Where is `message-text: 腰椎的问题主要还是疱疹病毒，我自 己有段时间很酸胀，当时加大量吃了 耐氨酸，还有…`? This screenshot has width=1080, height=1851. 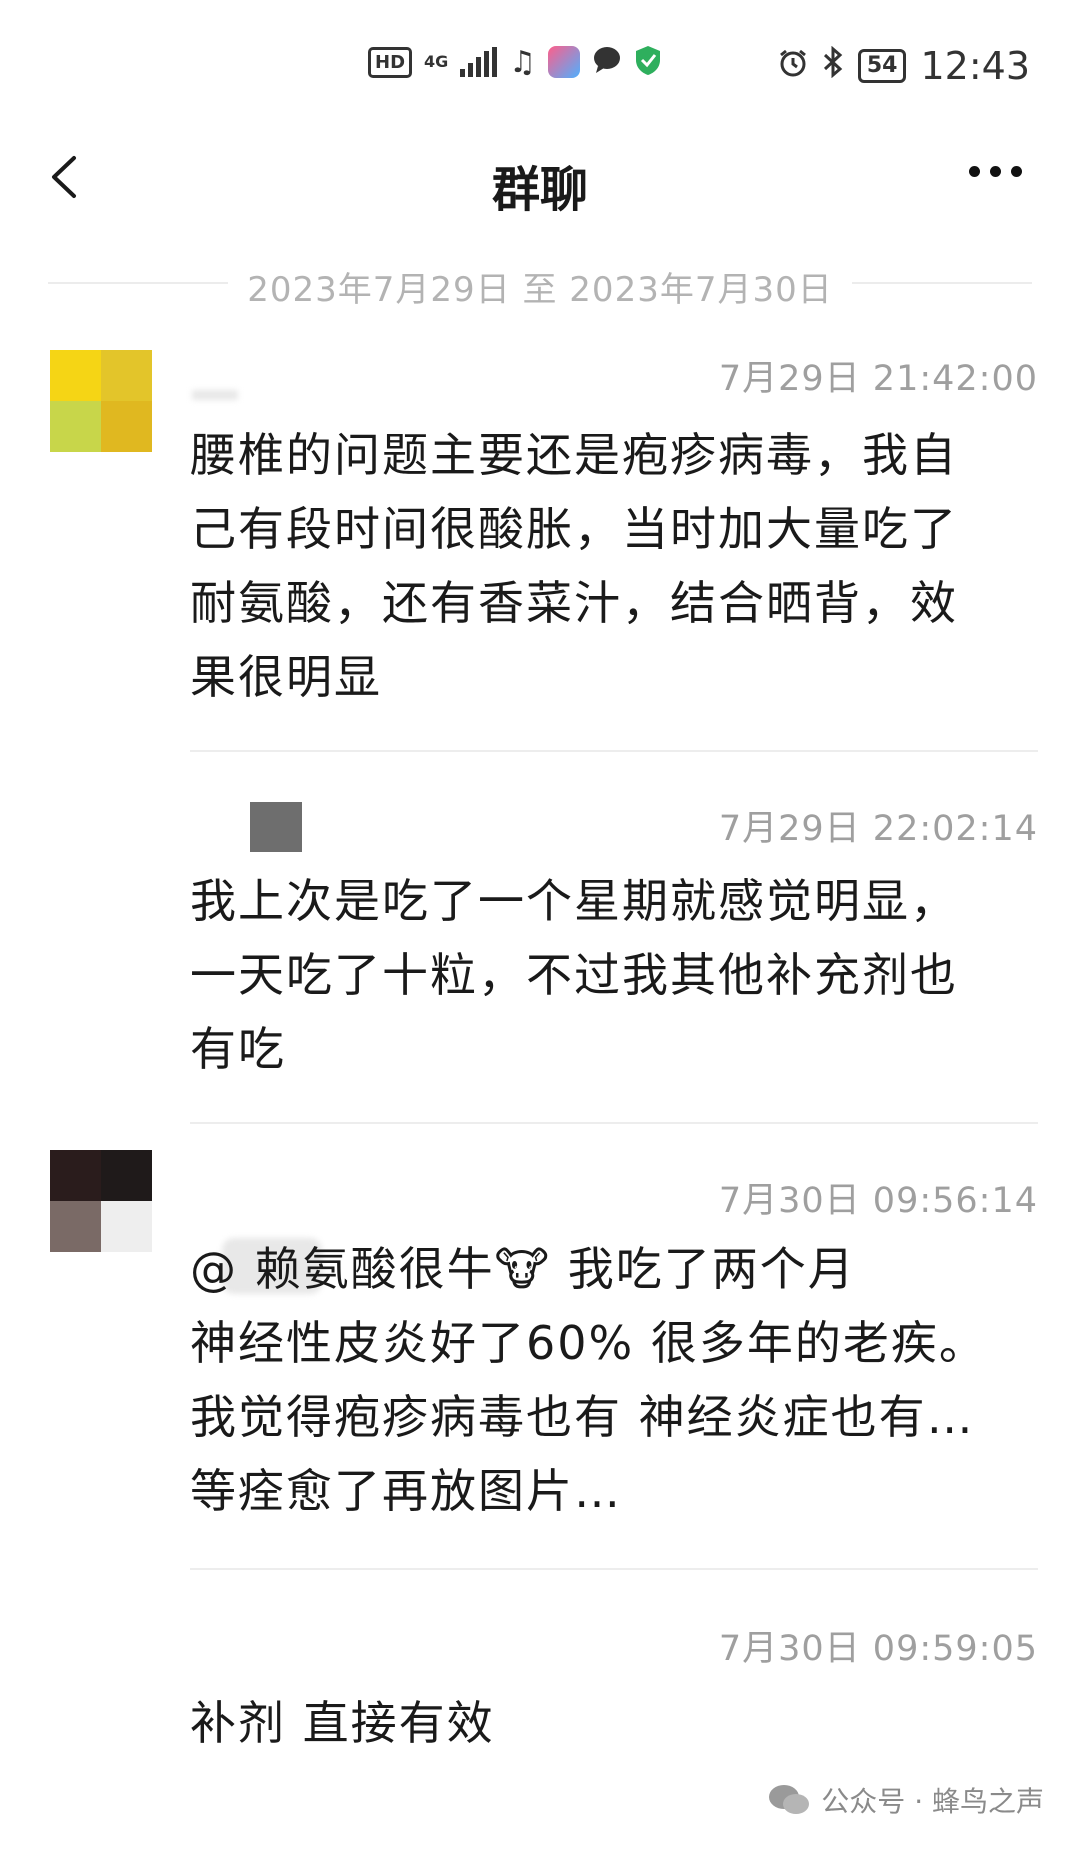
message-text: 腰椎的问题主要还是疱疹病毒，我自 己有段时间很酸胀，当时加大量吃了 耐氨酸，还有… is located at coordinates (620, 566).